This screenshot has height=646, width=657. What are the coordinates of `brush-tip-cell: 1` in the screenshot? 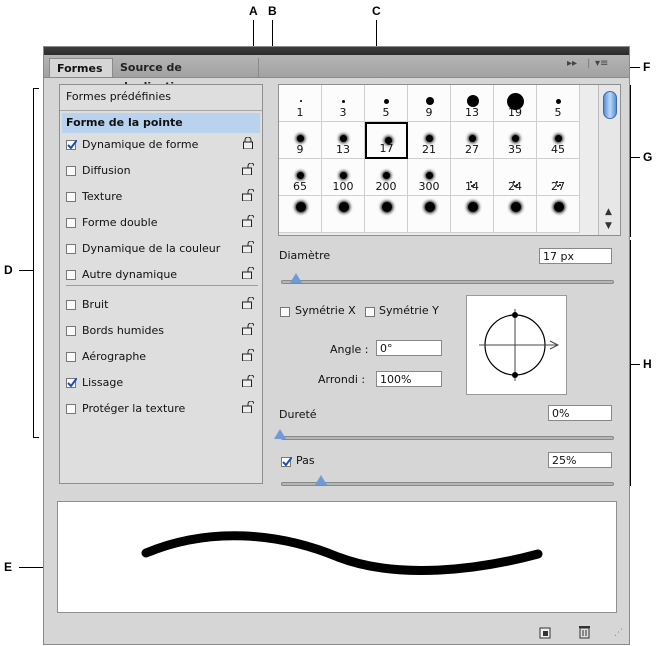 It's located at (300, 103).